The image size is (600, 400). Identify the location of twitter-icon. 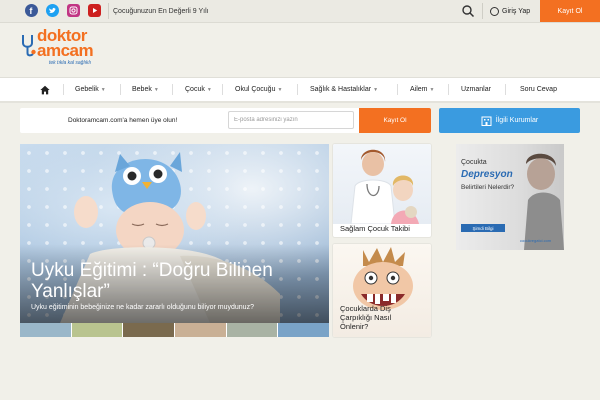
(52, 10).